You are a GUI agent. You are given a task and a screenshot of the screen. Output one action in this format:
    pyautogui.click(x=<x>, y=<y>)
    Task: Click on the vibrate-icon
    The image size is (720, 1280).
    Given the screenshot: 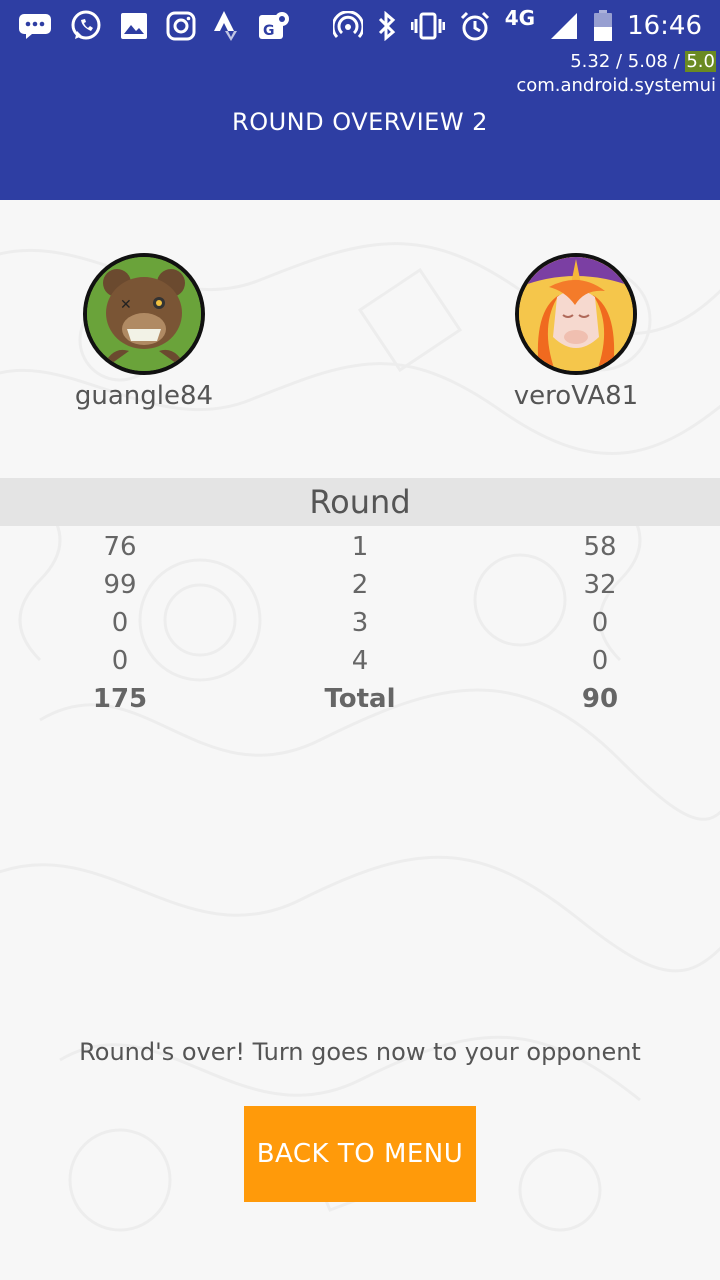 What is the action you would take?
    pyautogui.click(x=427, y=26)
    